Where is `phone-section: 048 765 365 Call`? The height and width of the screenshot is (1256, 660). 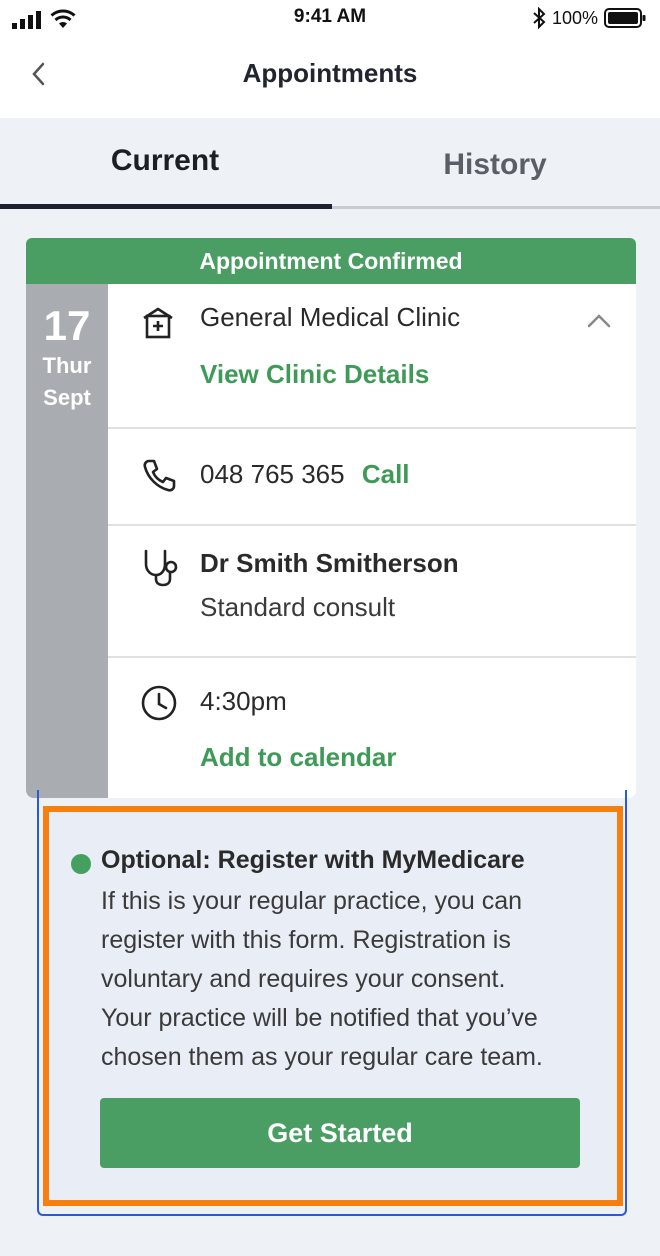 phone-section: 048 765 365 Call is located at coordinates (372, 477).